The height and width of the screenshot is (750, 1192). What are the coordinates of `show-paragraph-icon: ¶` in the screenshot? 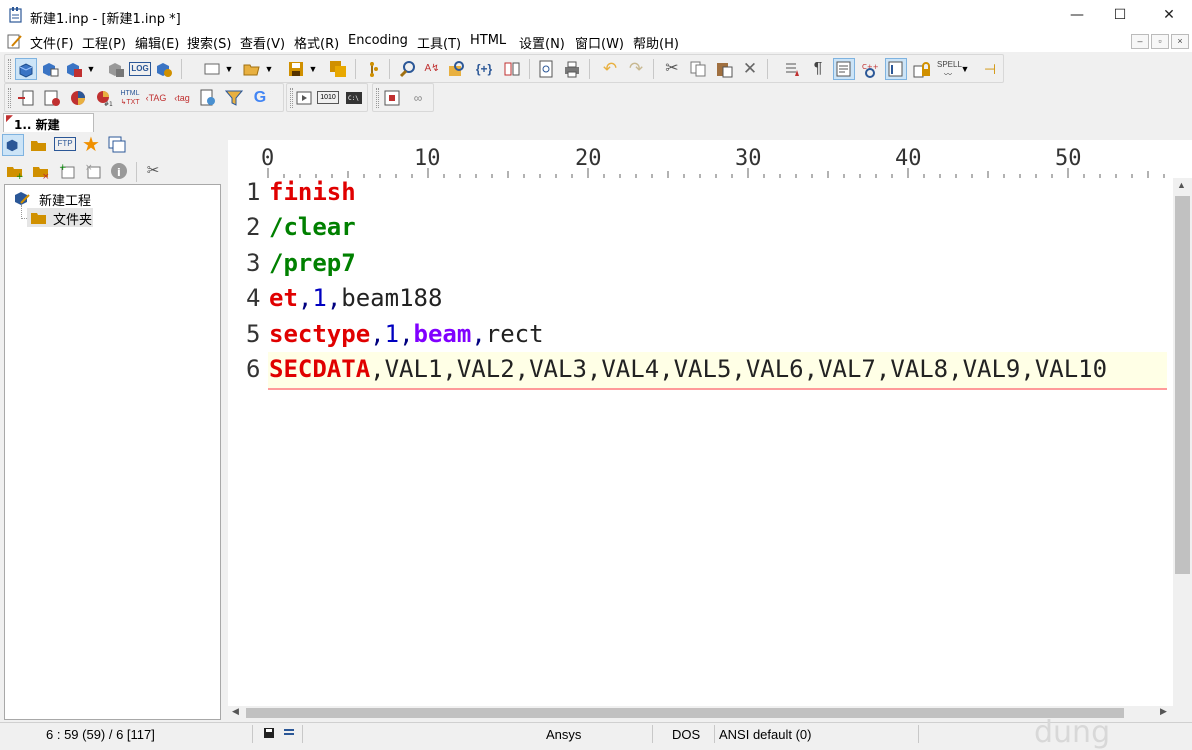 It's located at (818, 69).